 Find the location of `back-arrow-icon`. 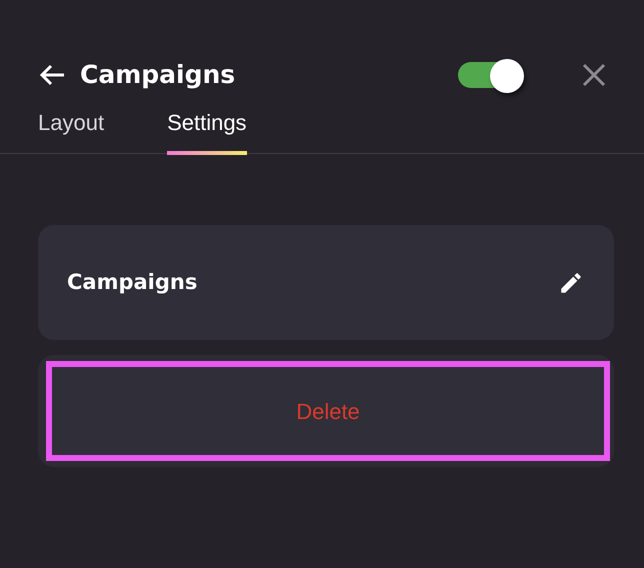

back-arrow-icon is located at coordinates (52, 75).